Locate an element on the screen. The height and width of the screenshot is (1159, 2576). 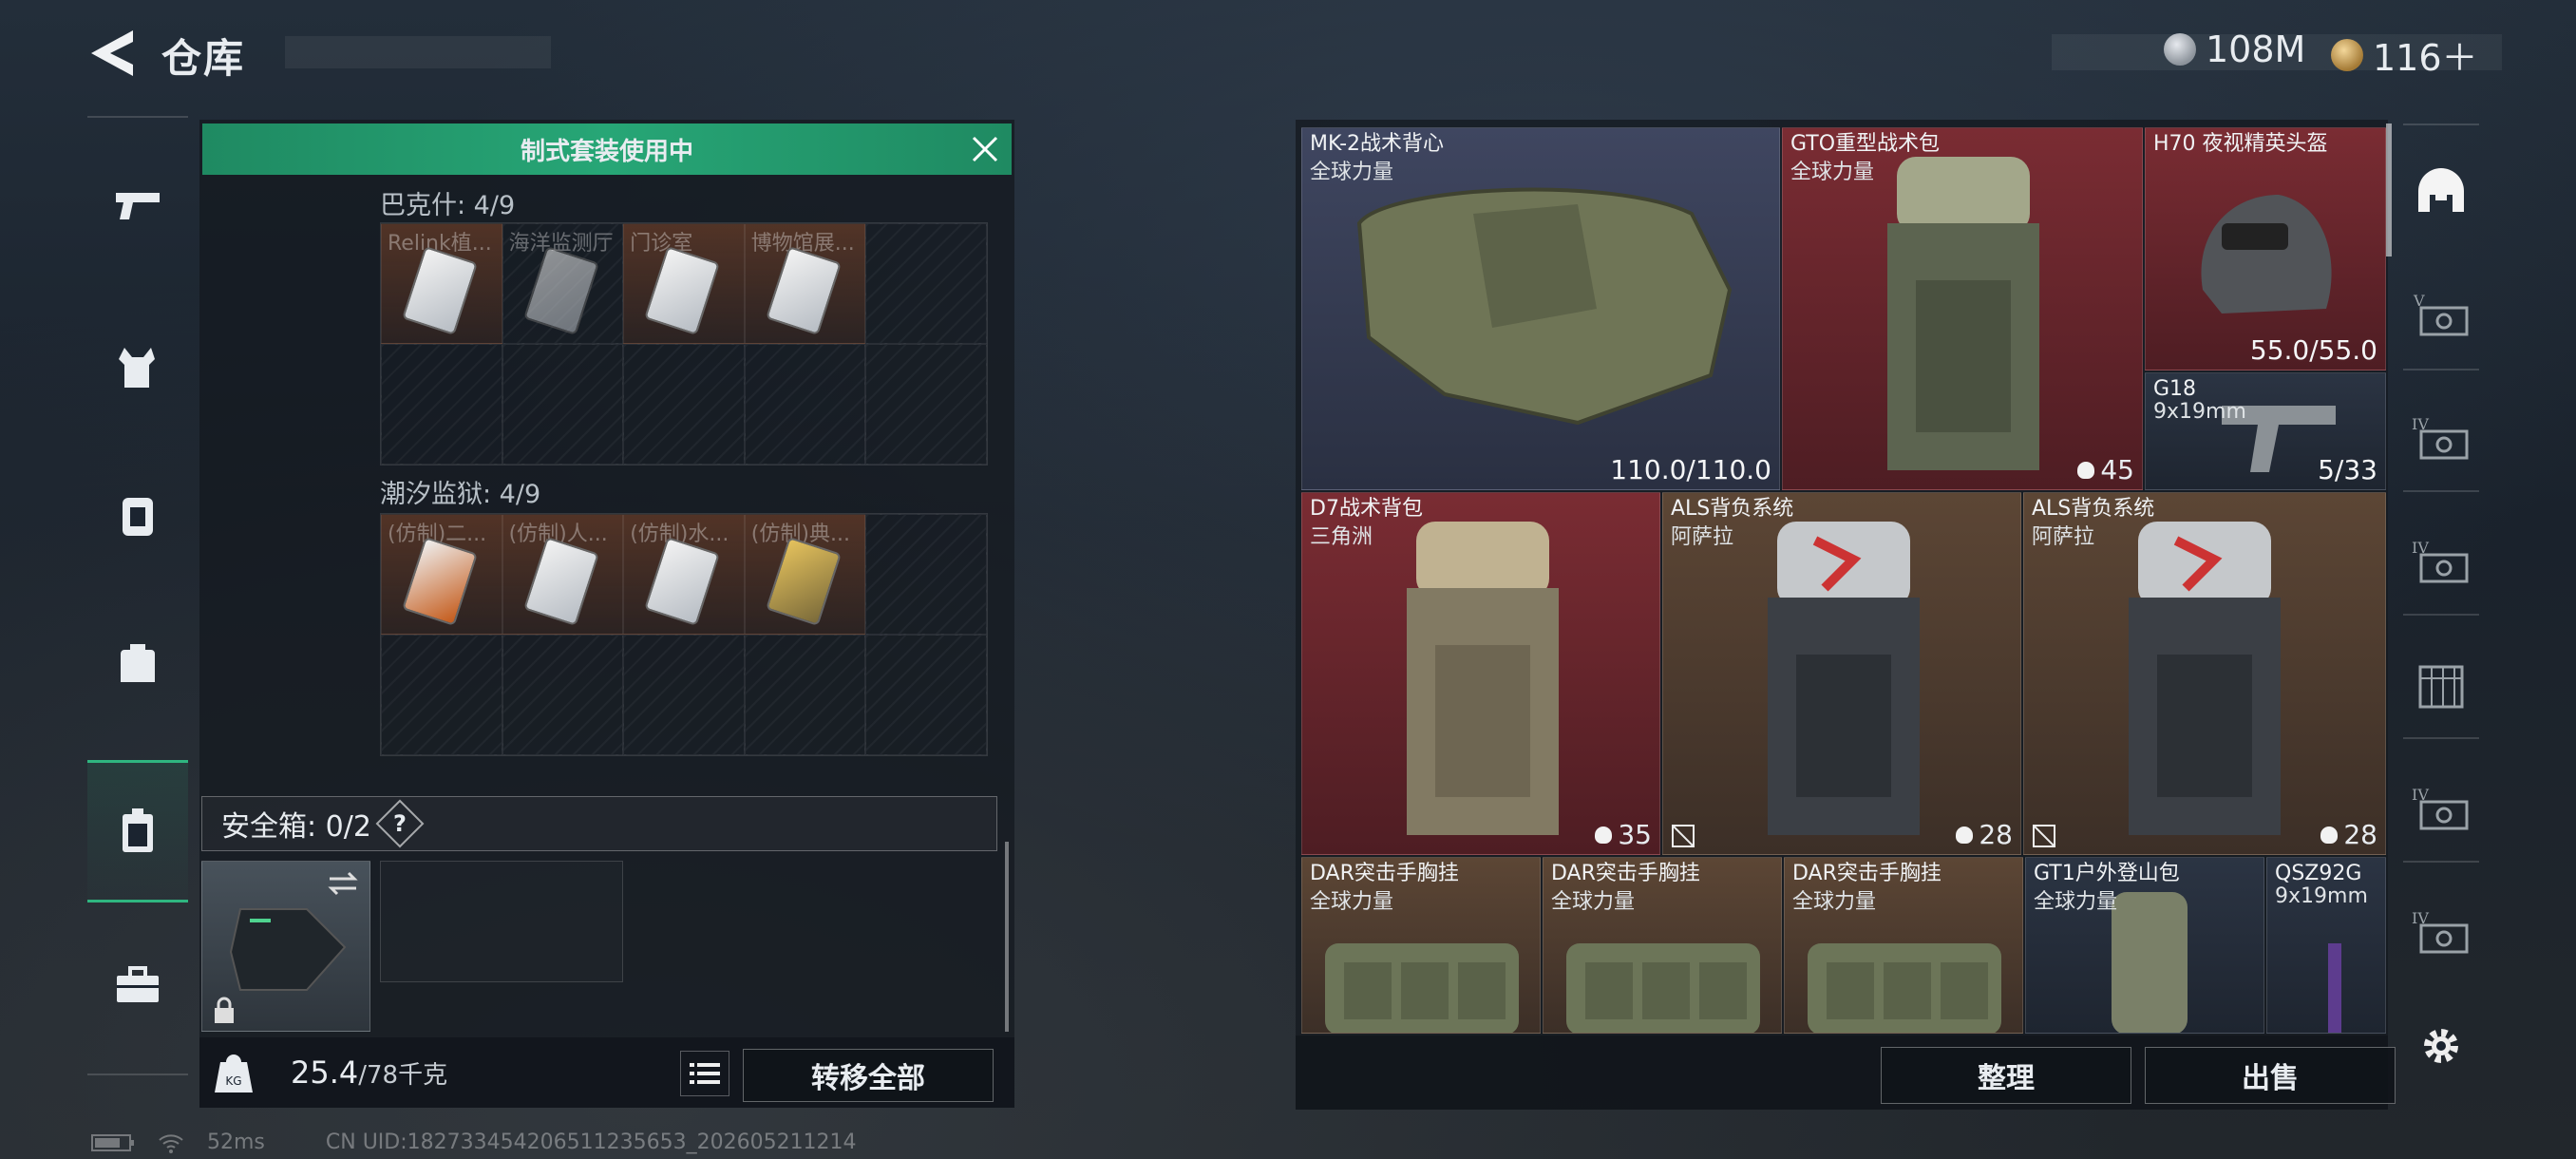
item-name: DAR突击手胸挂 is located at coordinates (1625, 873).